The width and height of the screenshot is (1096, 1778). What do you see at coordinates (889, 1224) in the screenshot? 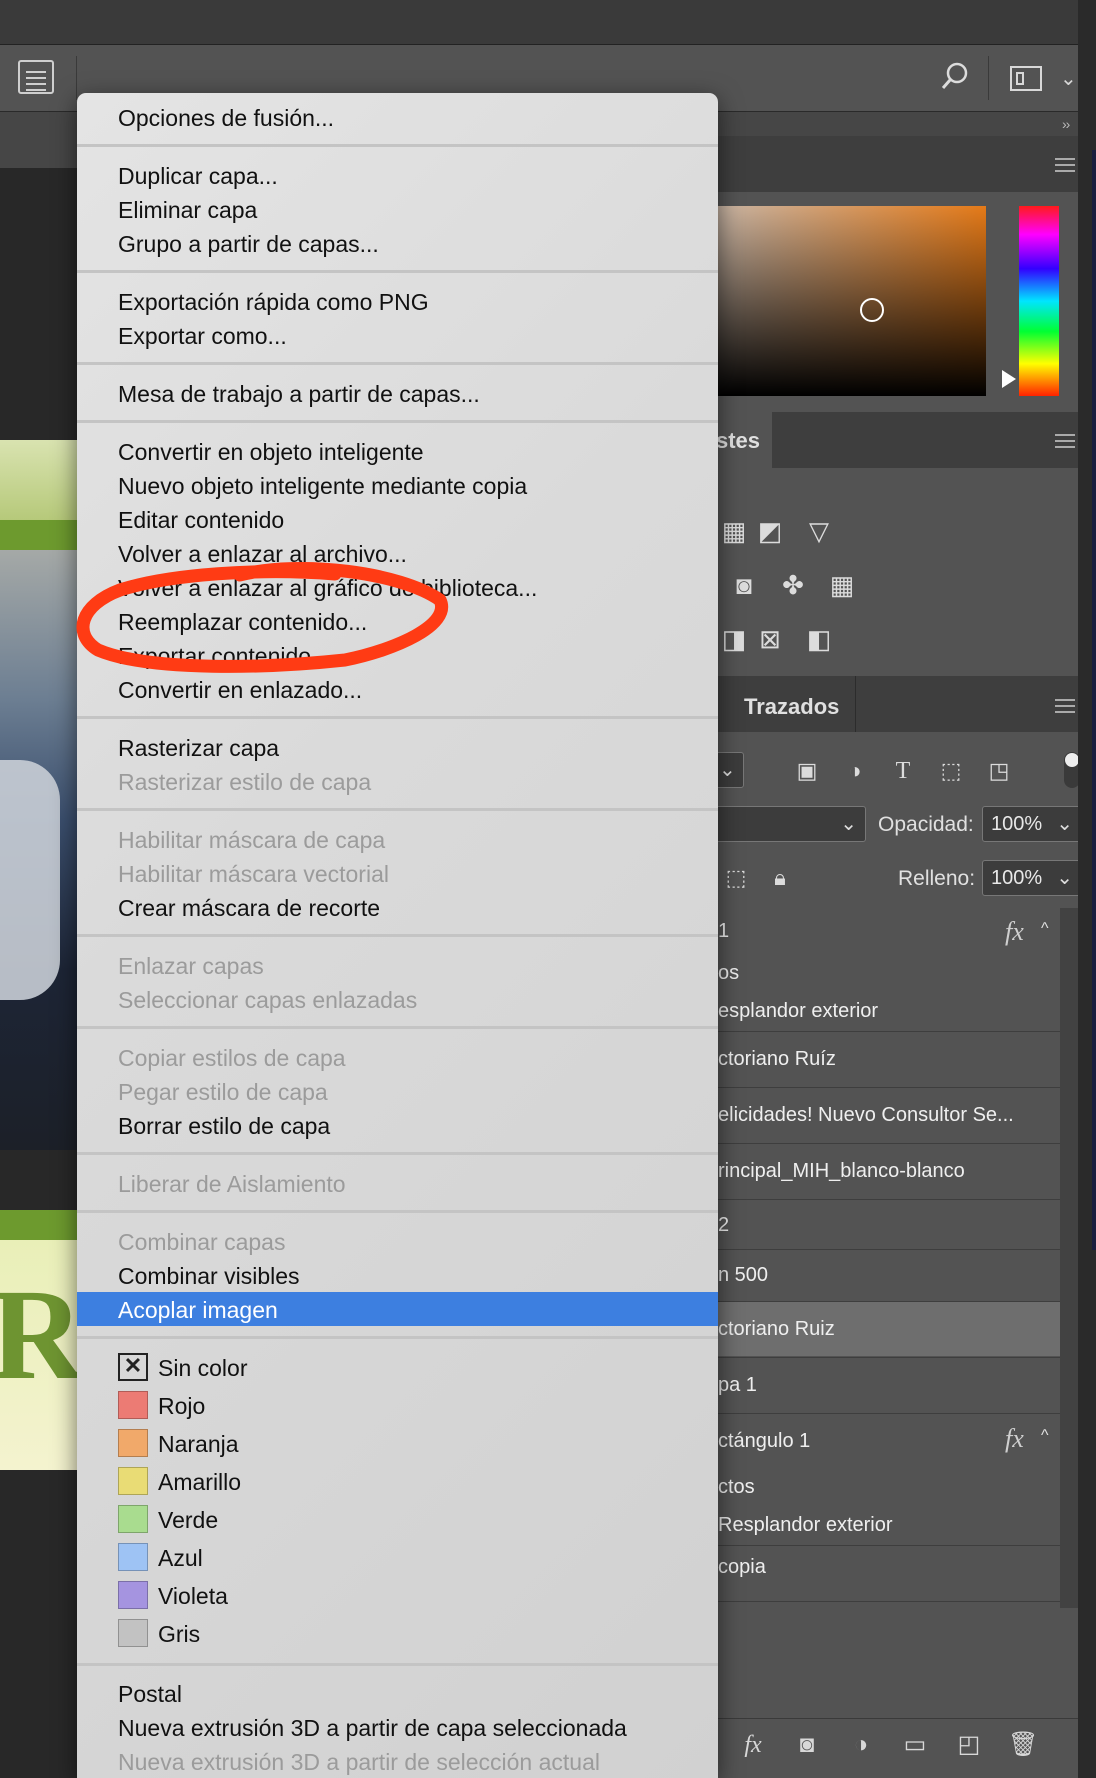
I see `layer-row: 2` at bounding box center [889, 1224].